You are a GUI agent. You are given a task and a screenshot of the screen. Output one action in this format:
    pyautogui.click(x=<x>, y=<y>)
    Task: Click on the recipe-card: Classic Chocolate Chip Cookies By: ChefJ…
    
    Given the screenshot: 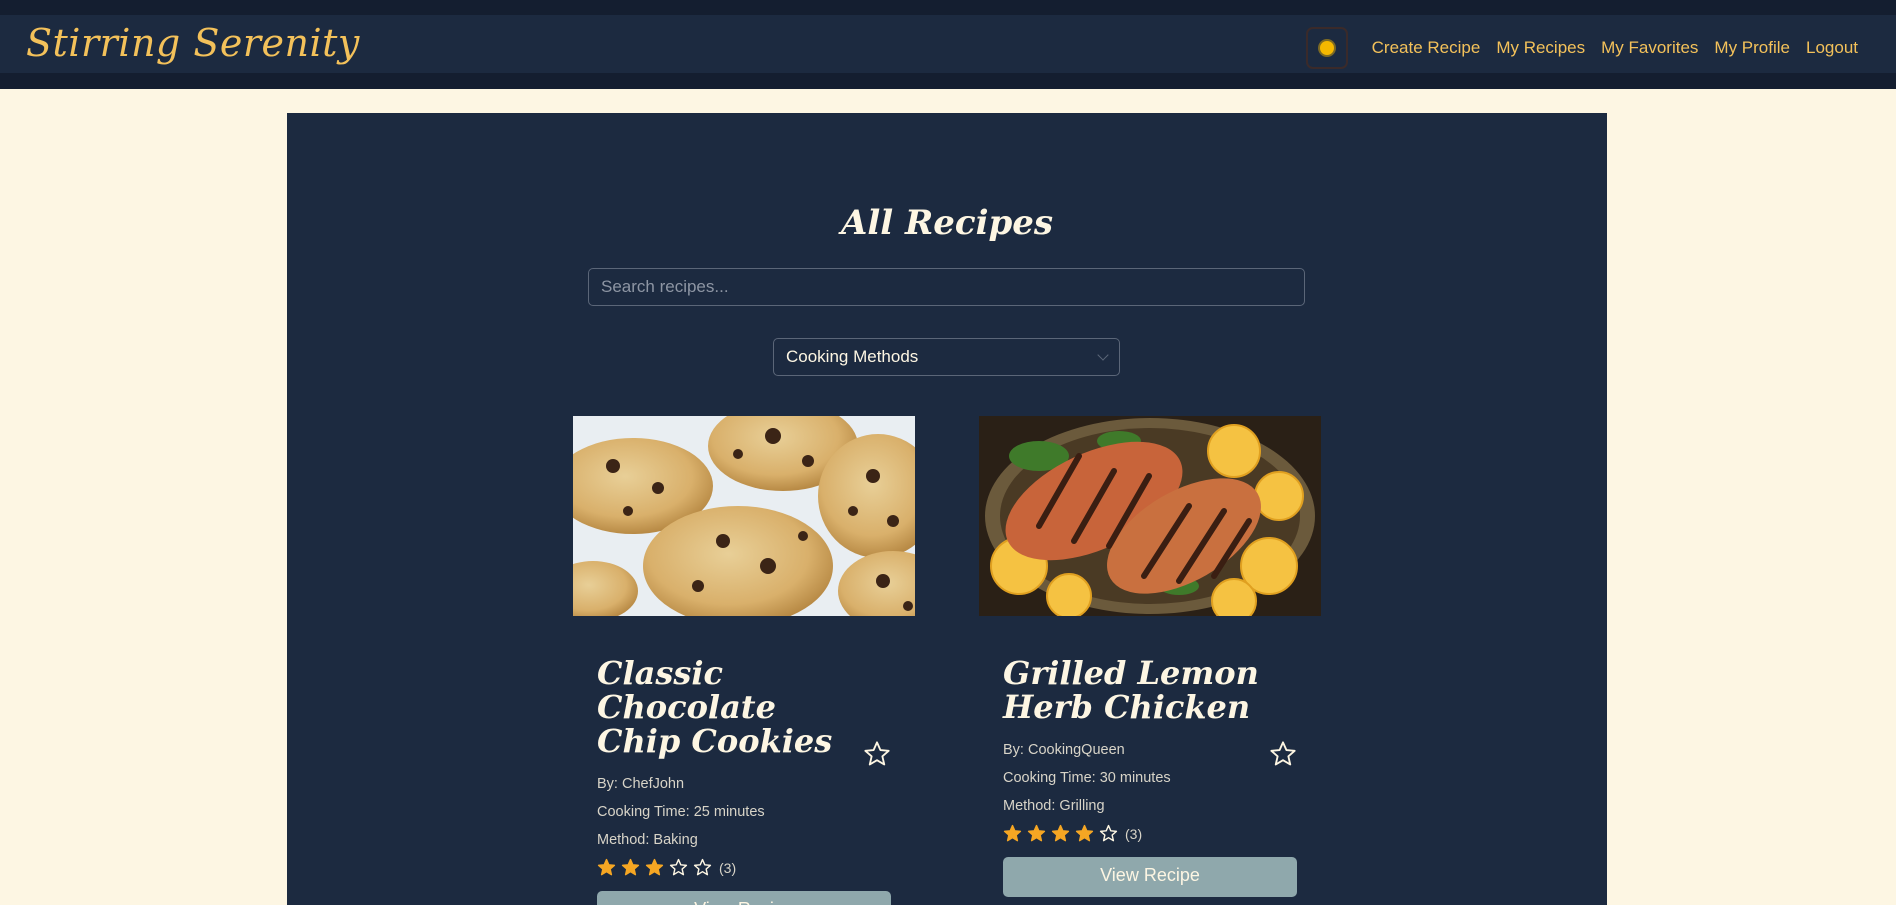 What is the action you would take?
    pyautogui.click(x=744, y=660)
    